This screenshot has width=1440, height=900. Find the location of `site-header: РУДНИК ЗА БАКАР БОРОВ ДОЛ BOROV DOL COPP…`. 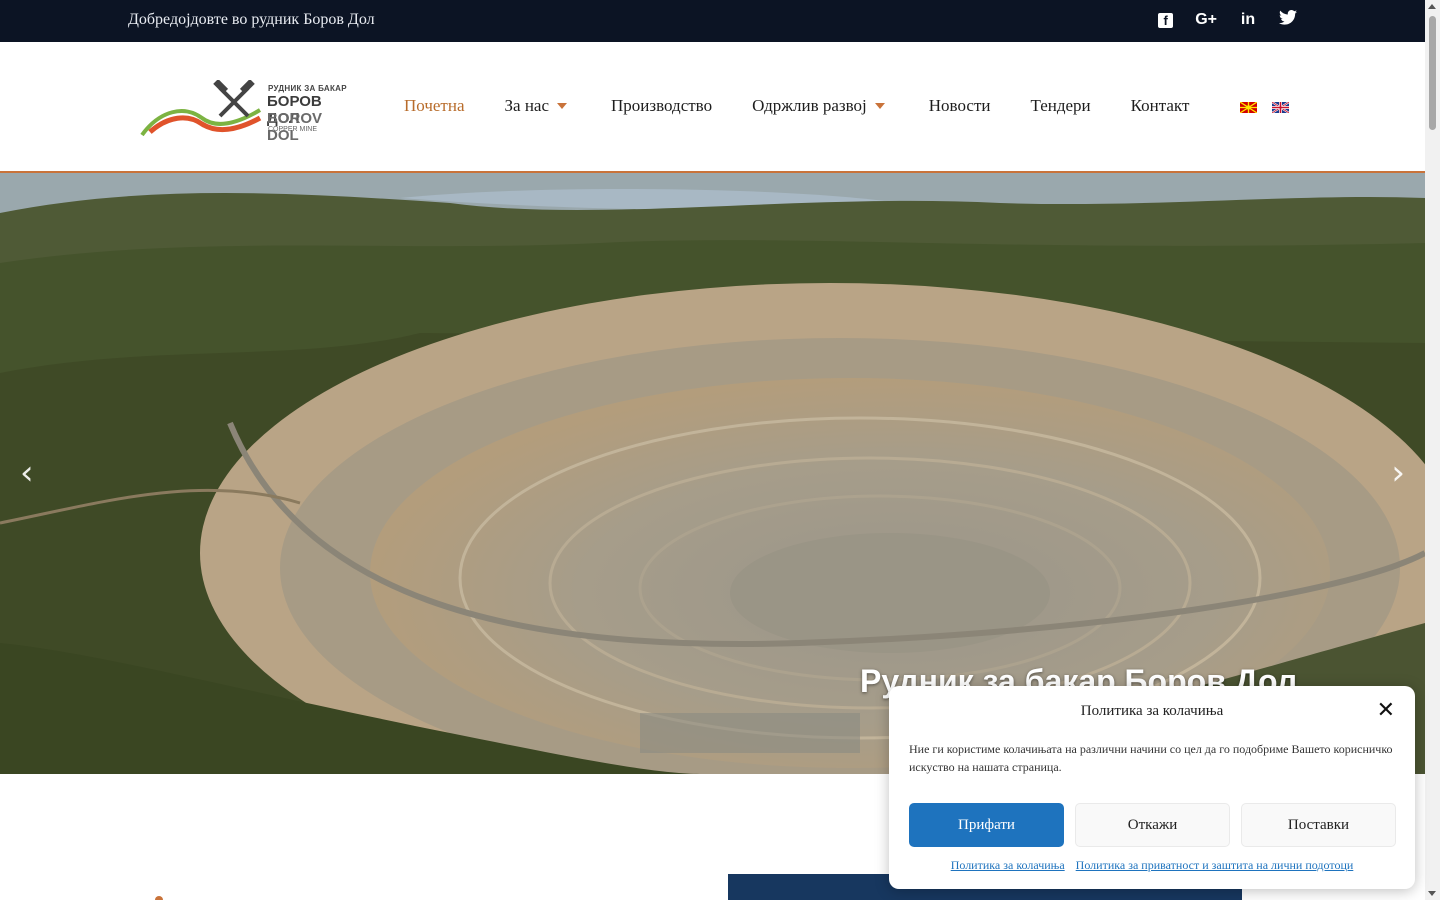

site-header: РУДНИК ЗА БАКАР БОРОВ ДОЛ BOROV DOL COPP… is located at coordinates (712, 107).